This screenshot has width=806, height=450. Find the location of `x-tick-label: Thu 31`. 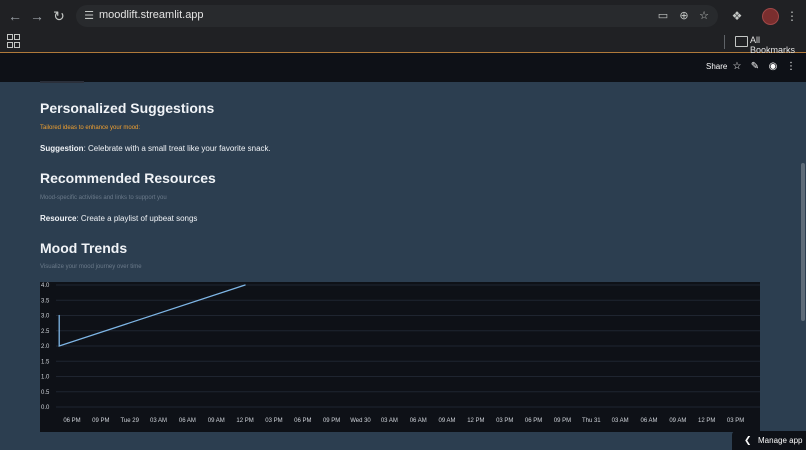

x-tick-label: Thu 31 is located at coordinates (591, 421).